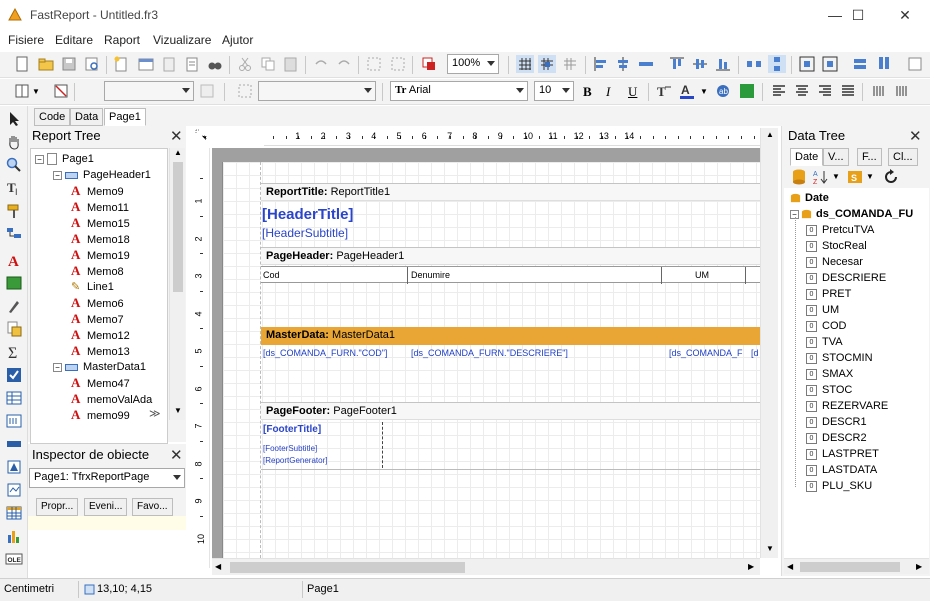  What do you see at coordinates (525, 64) in the screenshot?
I see `show-grid-icon` at bounding box center [525, 64].